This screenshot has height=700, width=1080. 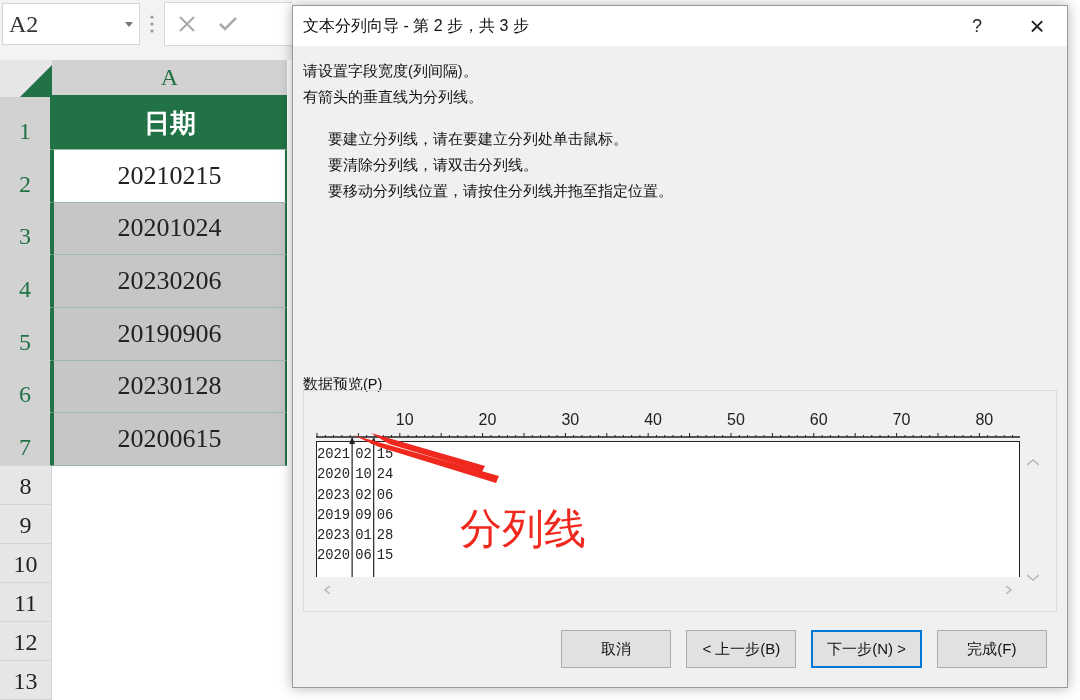 I want to click on dialog-button: < 上一步(B), so click(x=741, y=649).